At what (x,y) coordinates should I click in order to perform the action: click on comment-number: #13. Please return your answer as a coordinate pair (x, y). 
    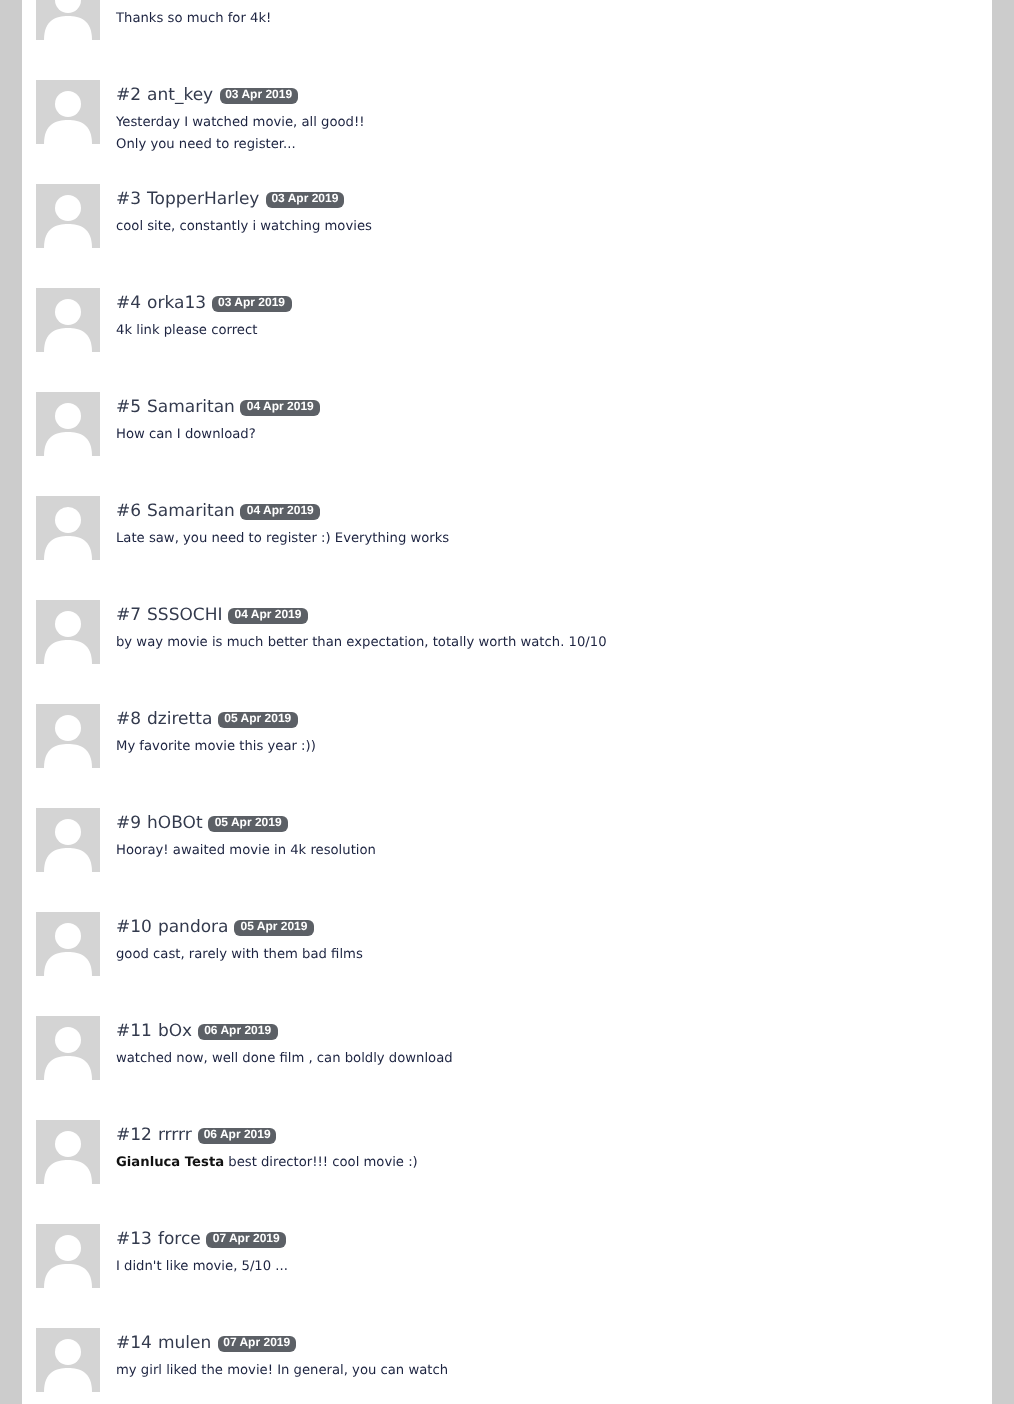
    Looking at the image, I should click on (134, 1239).